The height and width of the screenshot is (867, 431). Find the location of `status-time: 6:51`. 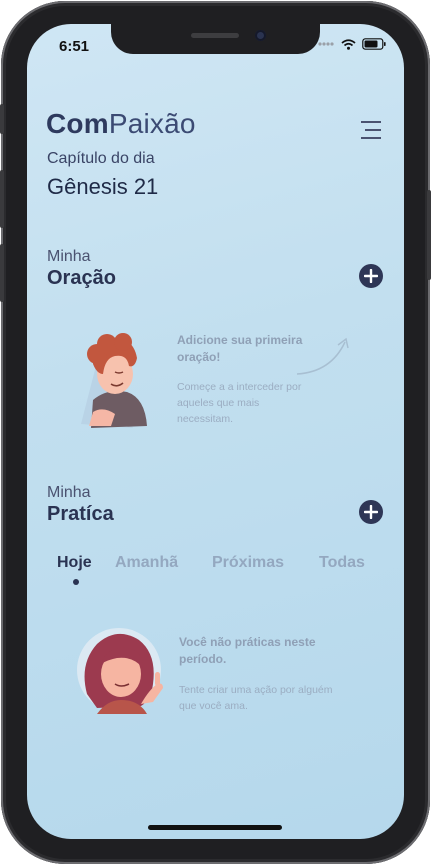

status-time: 6:51 is located at coordinates (74, 46).